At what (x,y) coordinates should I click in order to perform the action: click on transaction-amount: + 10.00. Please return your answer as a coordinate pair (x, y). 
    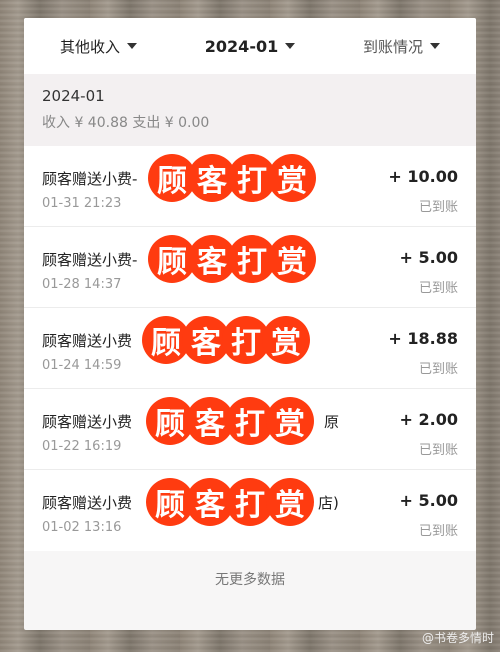
    Looking at the image, I should click on (423, 176).